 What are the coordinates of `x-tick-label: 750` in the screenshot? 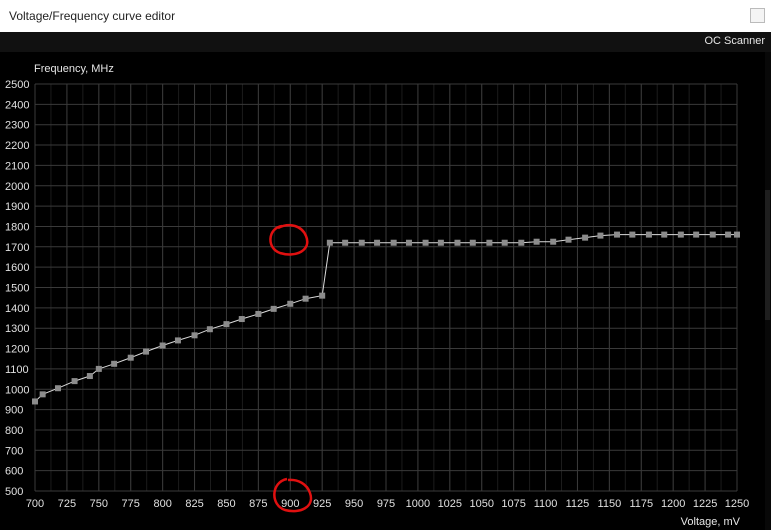 It's located at (99, 504).